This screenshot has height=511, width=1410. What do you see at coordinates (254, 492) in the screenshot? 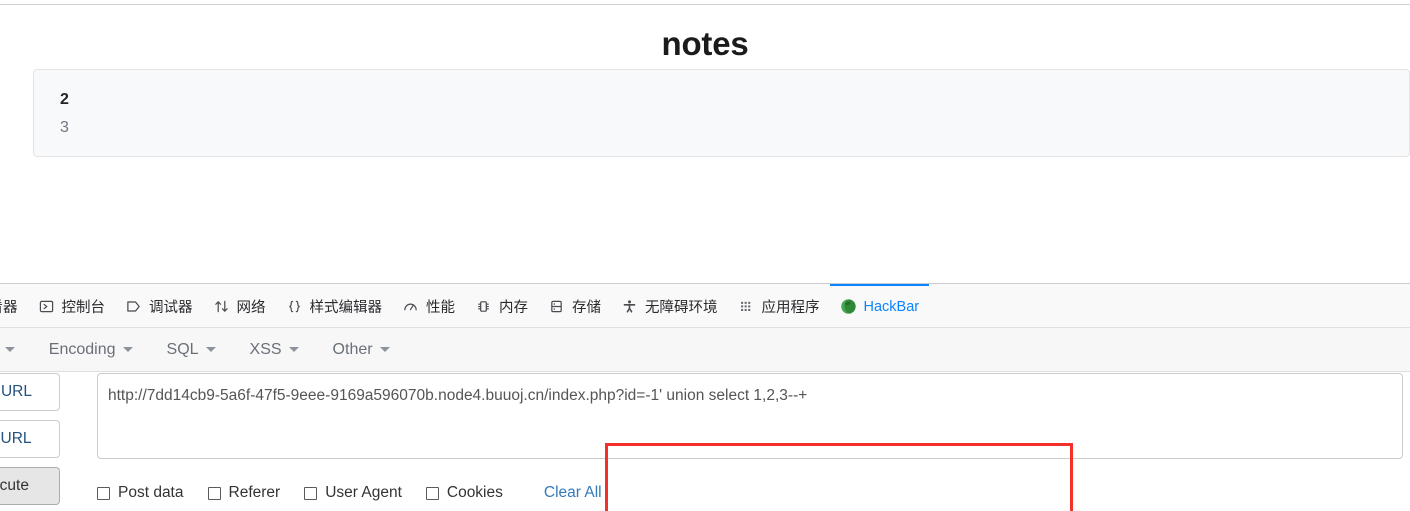
I see `option-referer-label: Referer` at bounding box center [254, 492].